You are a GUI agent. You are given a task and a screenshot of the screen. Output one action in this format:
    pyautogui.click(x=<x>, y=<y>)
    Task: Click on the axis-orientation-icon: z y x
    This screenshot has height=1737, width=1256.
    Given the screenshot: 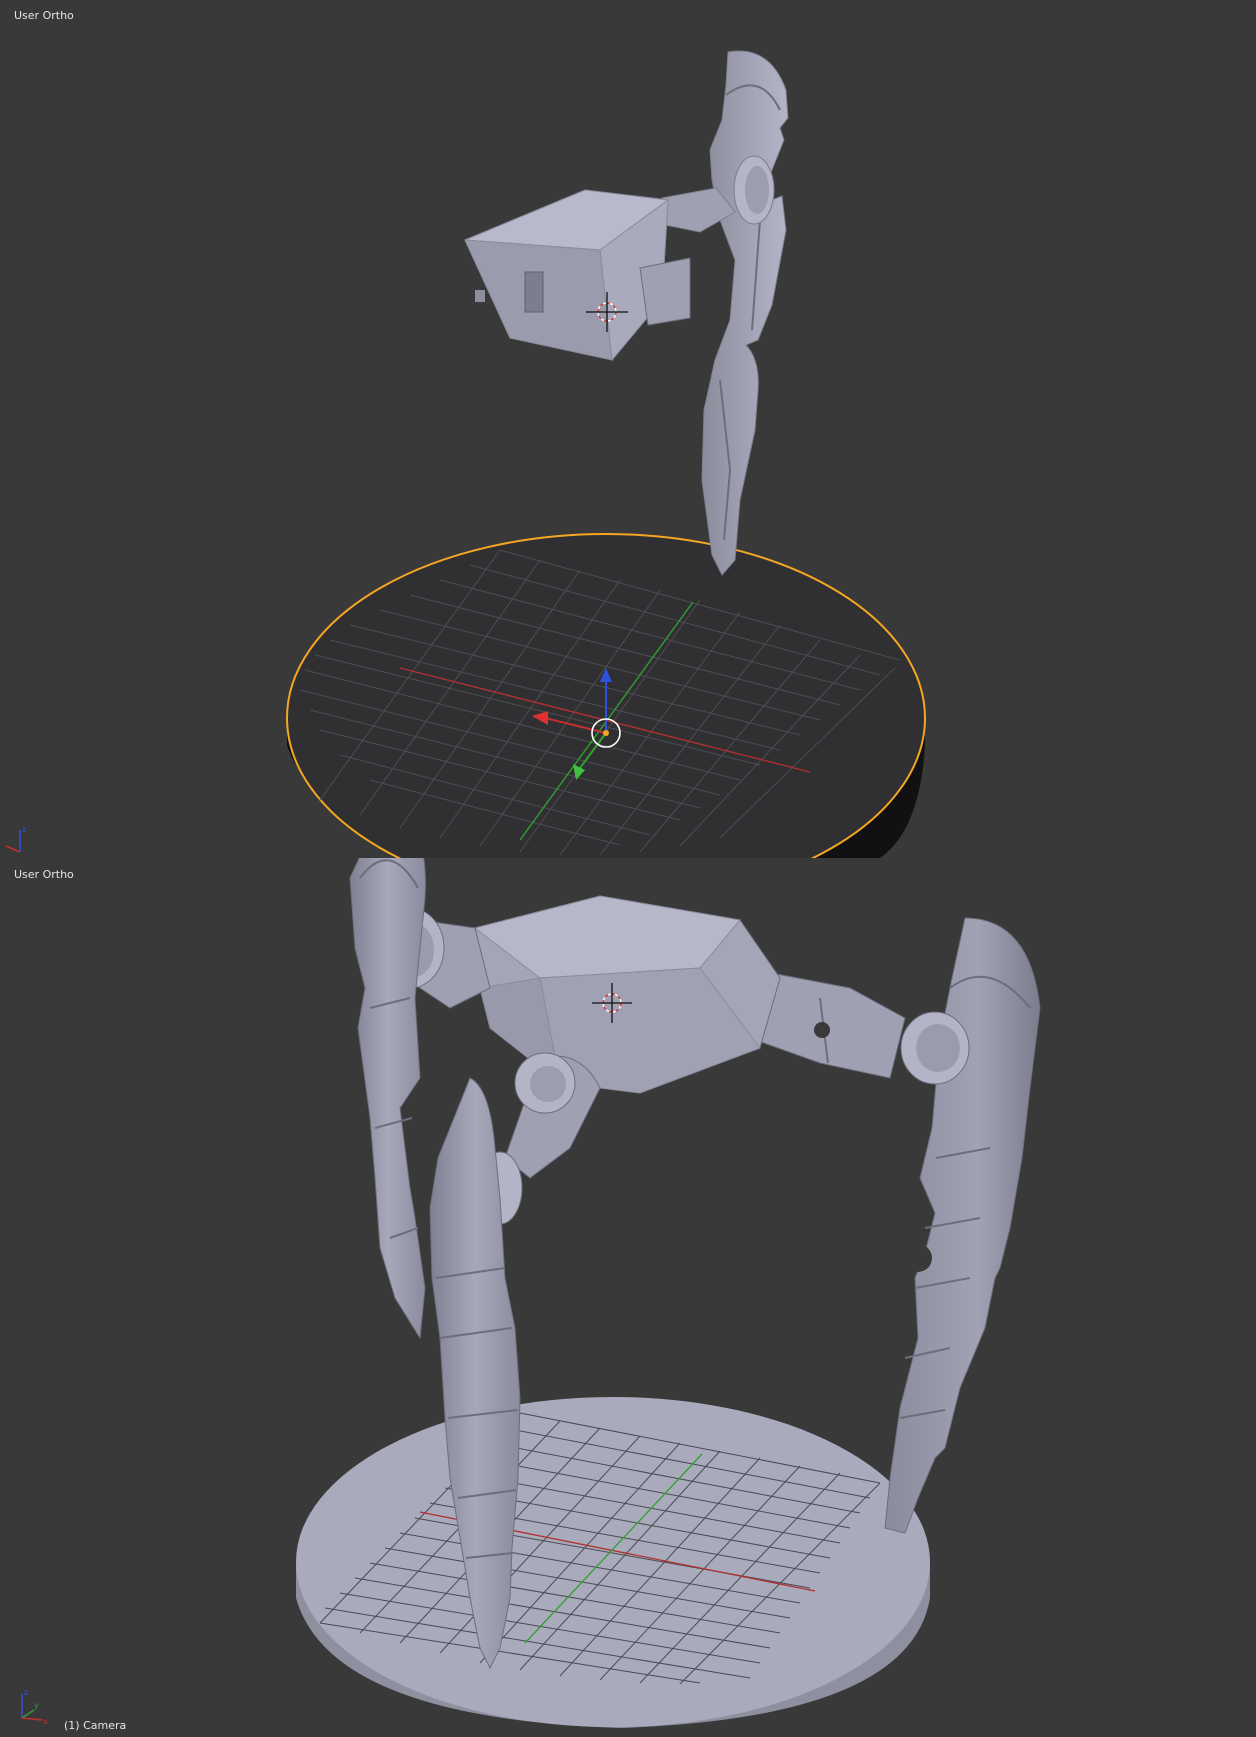 What is the action you would take?
    pyautogui.click(x=34, y=1707)
    